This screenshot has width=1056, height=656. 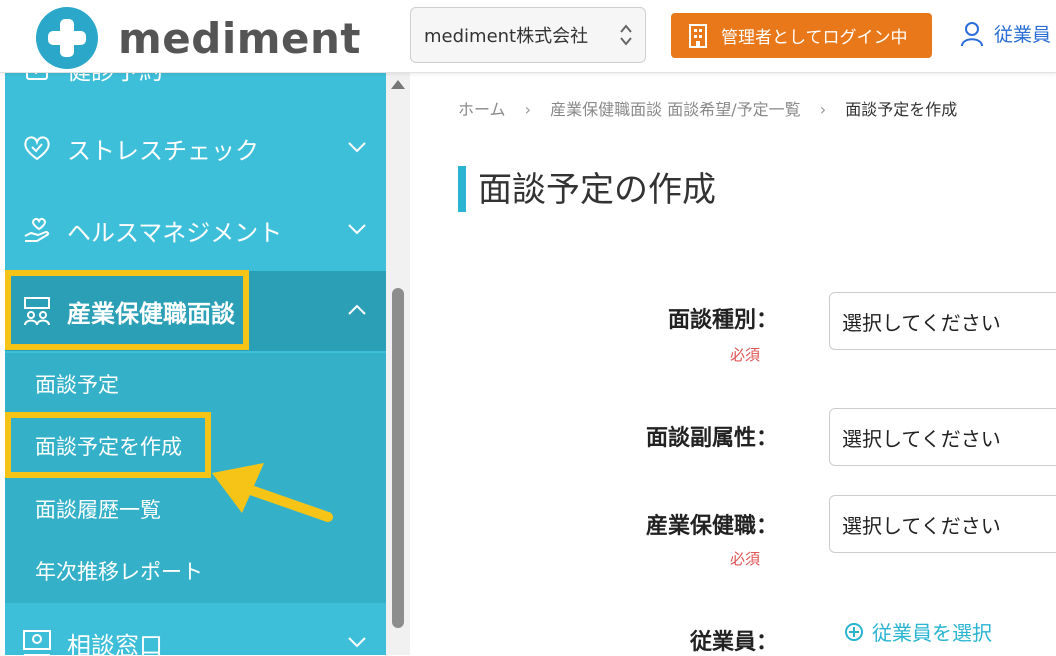 I want to click on logo-text: mediment, so click(x=239, y=38).